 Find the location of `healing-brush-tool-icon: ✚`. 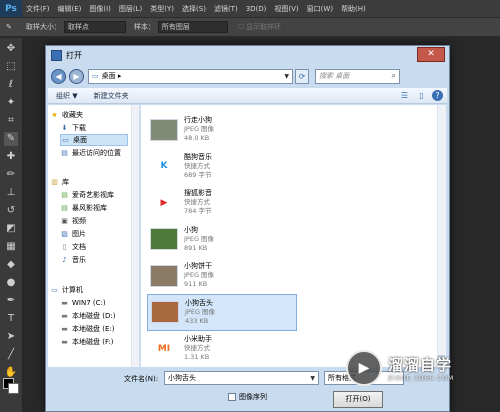

healing-brush-tool-icon: ✚ is located at coordinates (11, 157).